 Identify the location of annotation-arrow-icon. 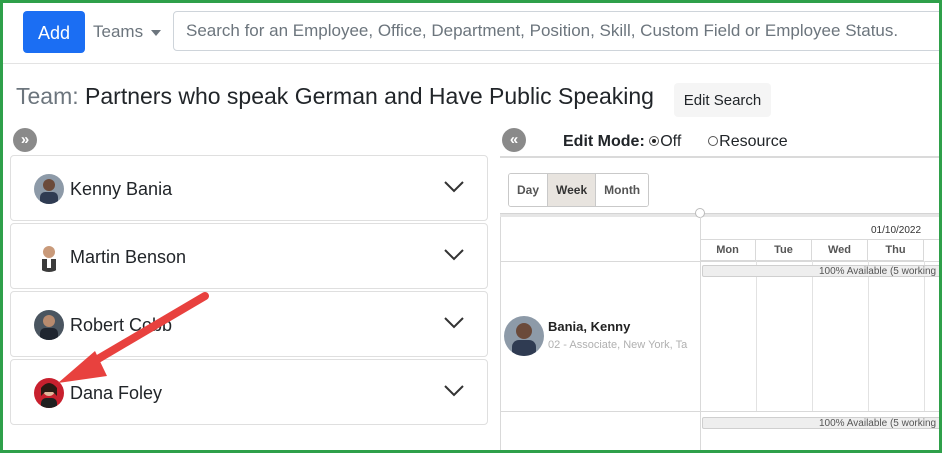
(133, 337).